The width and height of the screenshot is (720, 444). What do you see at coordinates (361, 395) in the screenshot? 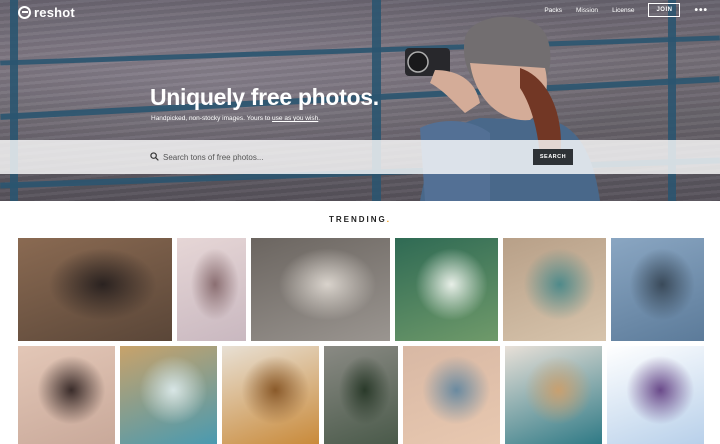
I see `photo-tile-forest-road` at bounding box center [361, 395].